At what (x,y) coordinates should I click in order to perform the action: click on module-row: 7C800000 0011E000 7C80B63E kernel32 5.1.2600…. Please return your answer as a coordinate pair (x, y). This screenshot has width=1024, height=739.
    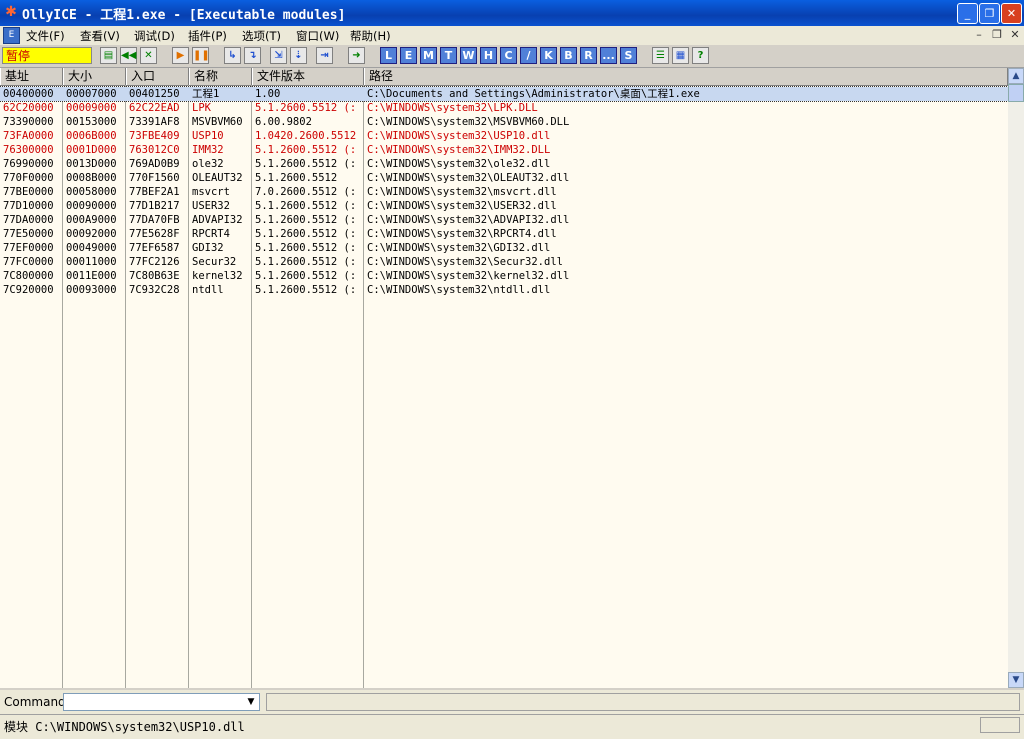
    Looking at the image, I should click on (504, 276).